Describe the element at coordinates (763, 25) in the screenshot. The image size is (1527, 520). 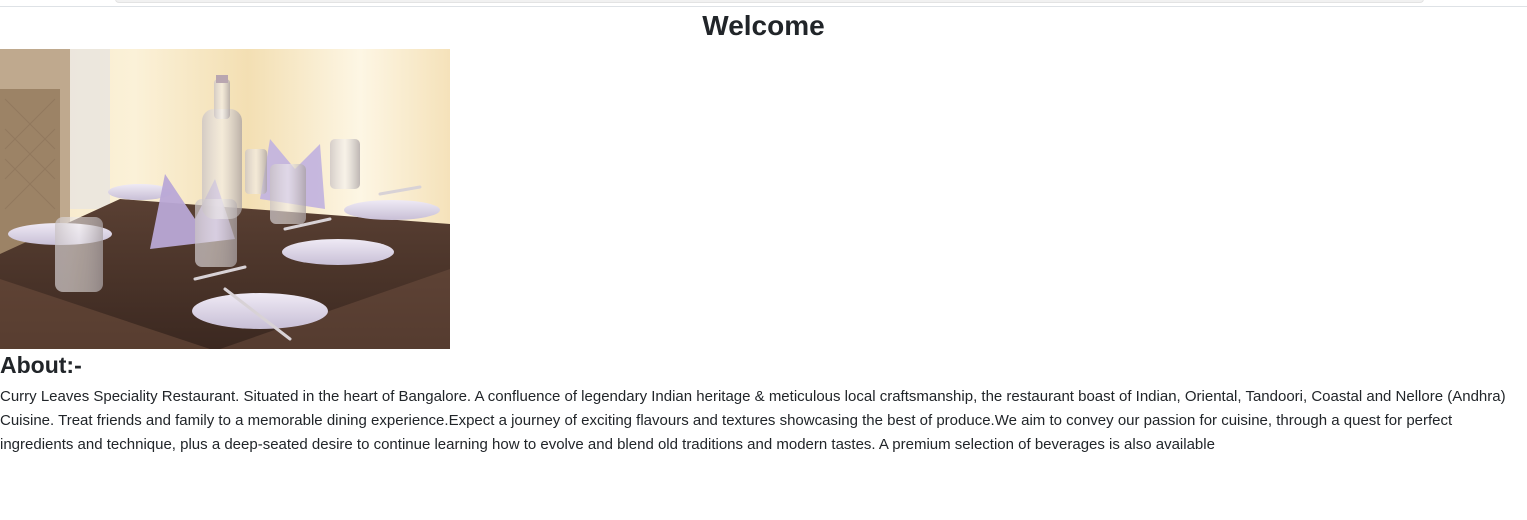
I see `page-title: Welcome` at that location.